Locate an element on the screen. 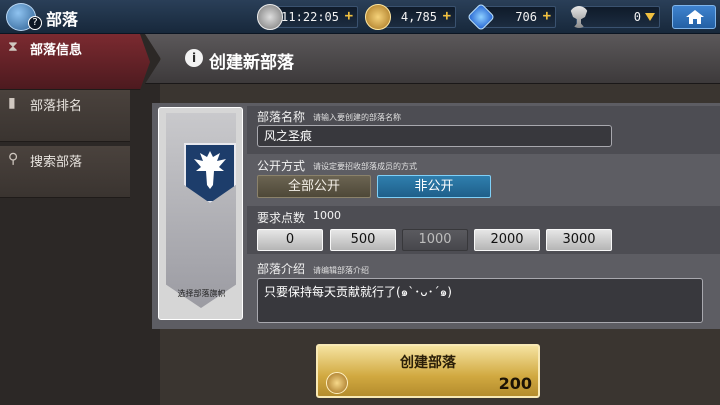 The height and width of the screenshot is (405, 720). timer-resource: 1 1:22:05 + is located at coordinates (307, 17).